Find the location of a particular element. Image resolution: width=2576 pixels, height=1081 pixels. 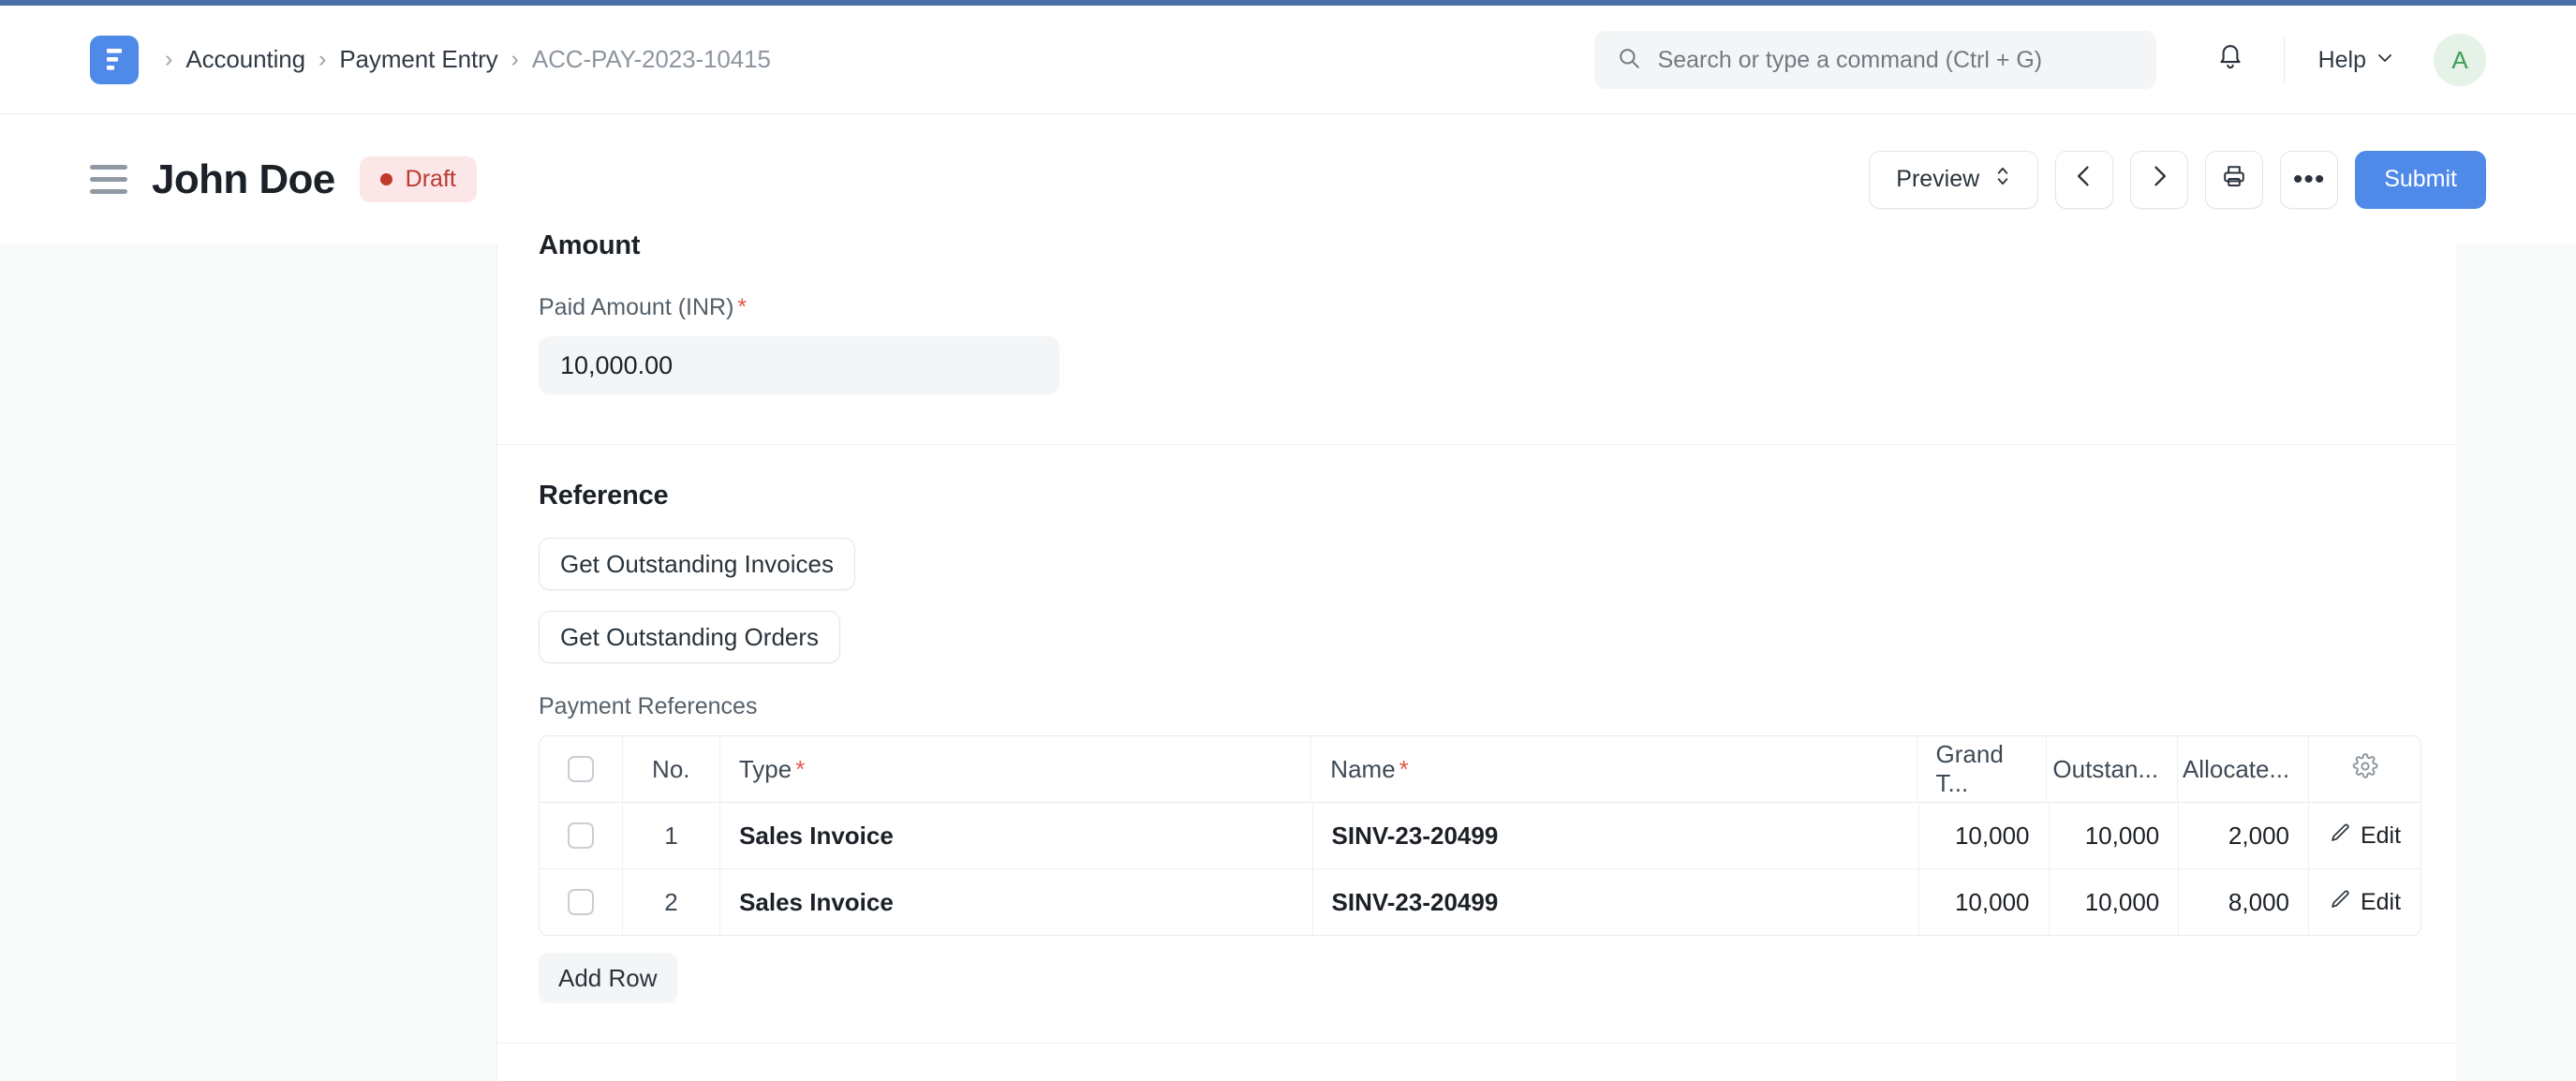

chevron-right-icon is located at coordinates (2159, 180).